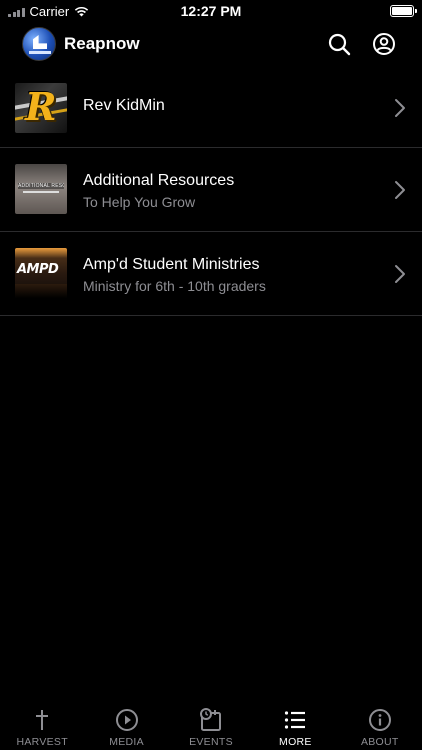 The height and width of the screenshot is (750, 422). What do you see at coordinates (403, 11) in the screenshot?
I see `battery-icon` at bounding box center [403, 11].